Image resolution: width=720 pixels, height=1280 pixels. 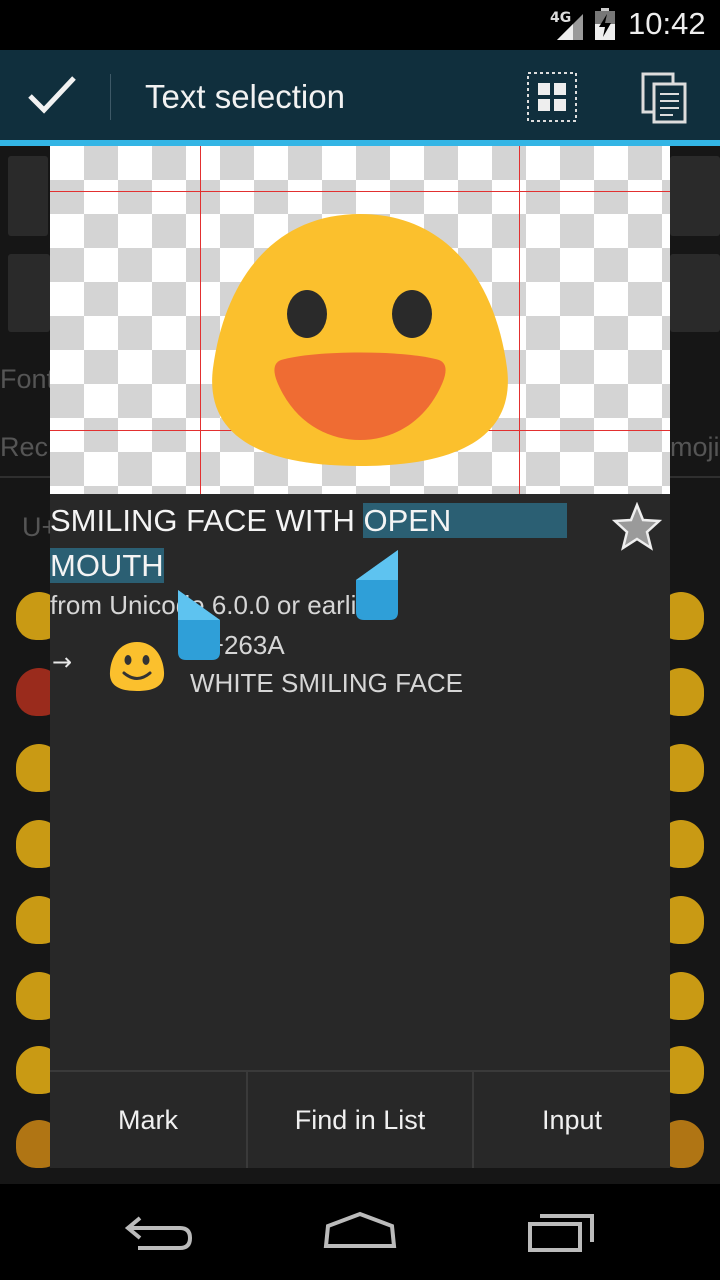 I want to click on clock: 10:42, so click(x=667, y=23).